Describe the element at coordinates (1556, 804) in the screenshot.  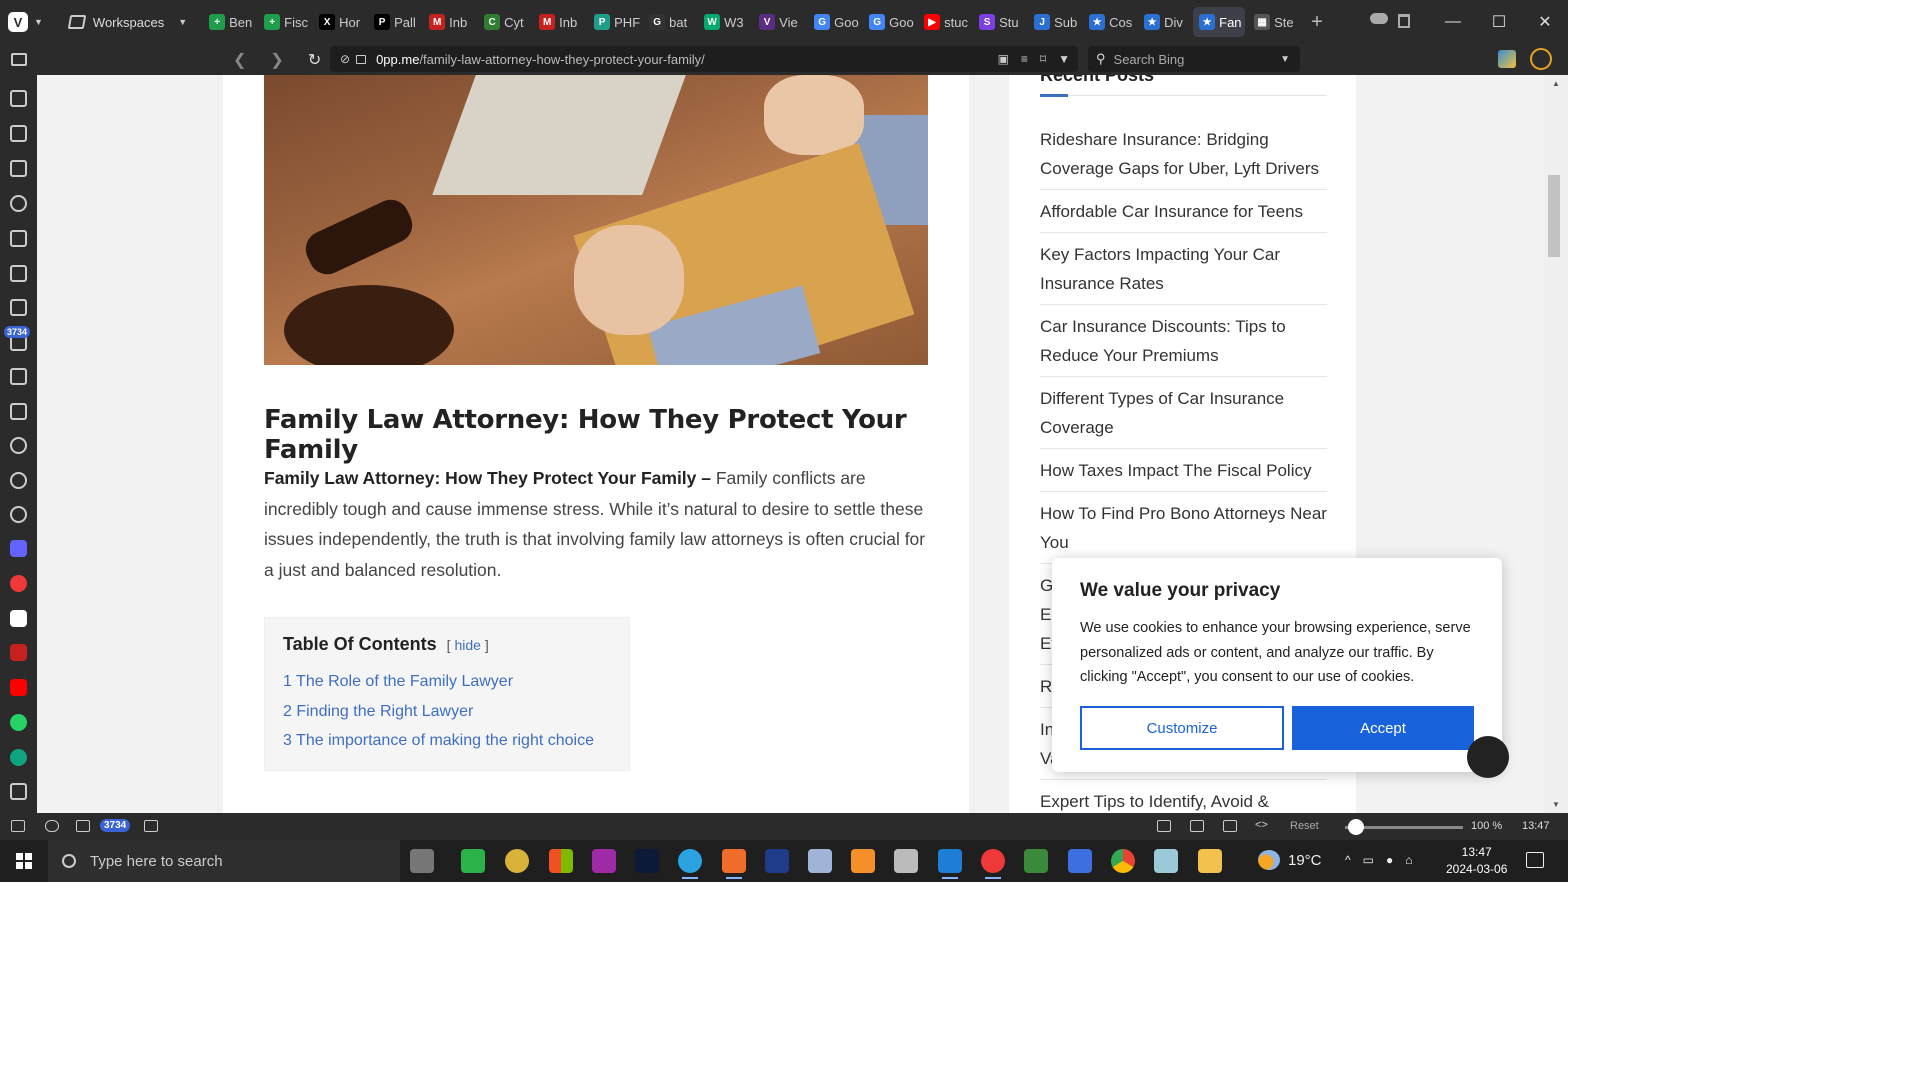
I see `scroll-down-arrow: ▼` at that location.